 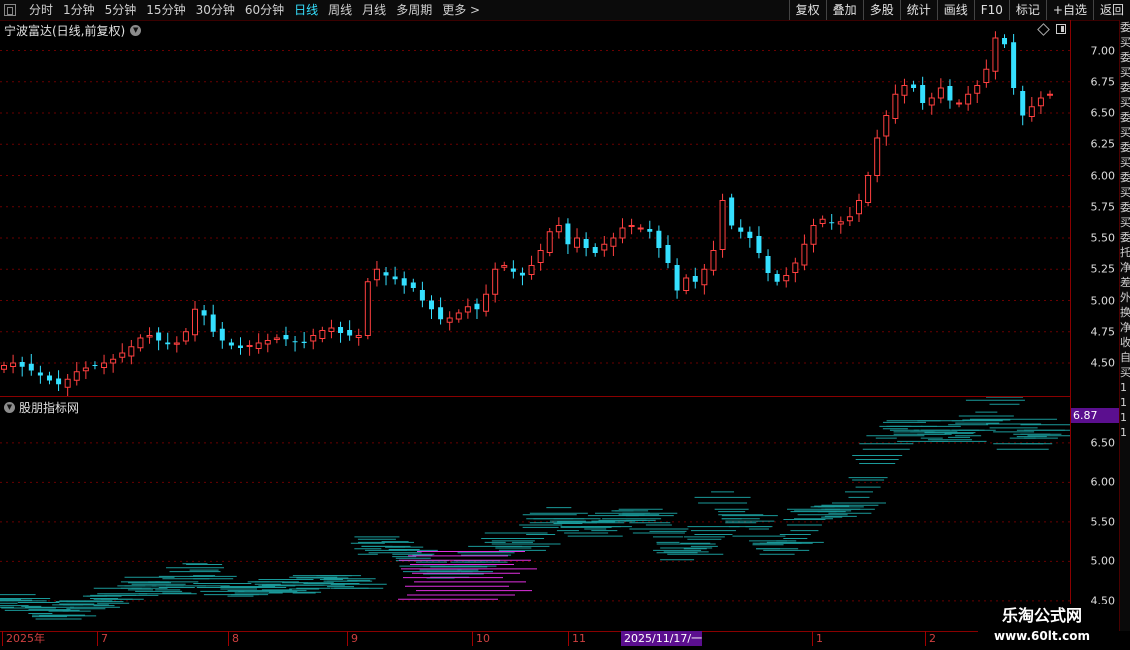 I want to click on watermark-logo: 乐淘公式网 www.60lt.com, so click(x=1042, y=627).